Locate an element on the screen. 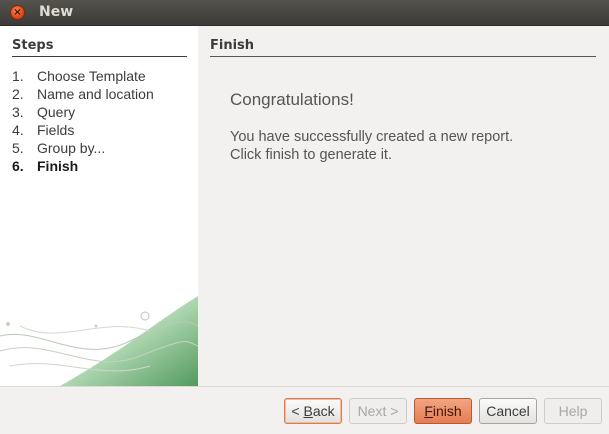 Image resolution: width=609 pixels, height=434 pixels. step-number: 4. is located at coordinates (18, 130).